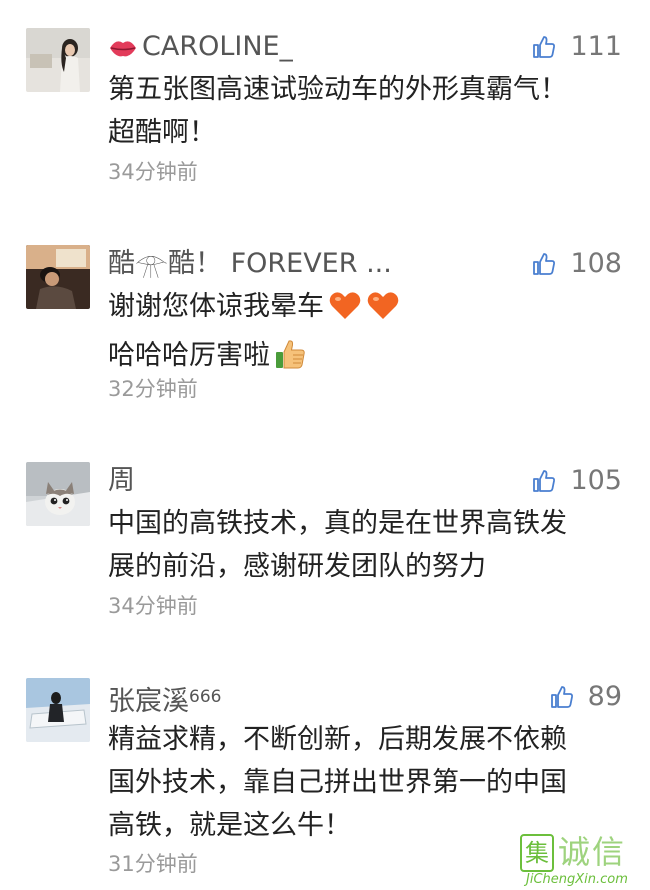 The width and height of the screenshot is (650, 890). I want to click on like-button: 89, so click(586, 697).